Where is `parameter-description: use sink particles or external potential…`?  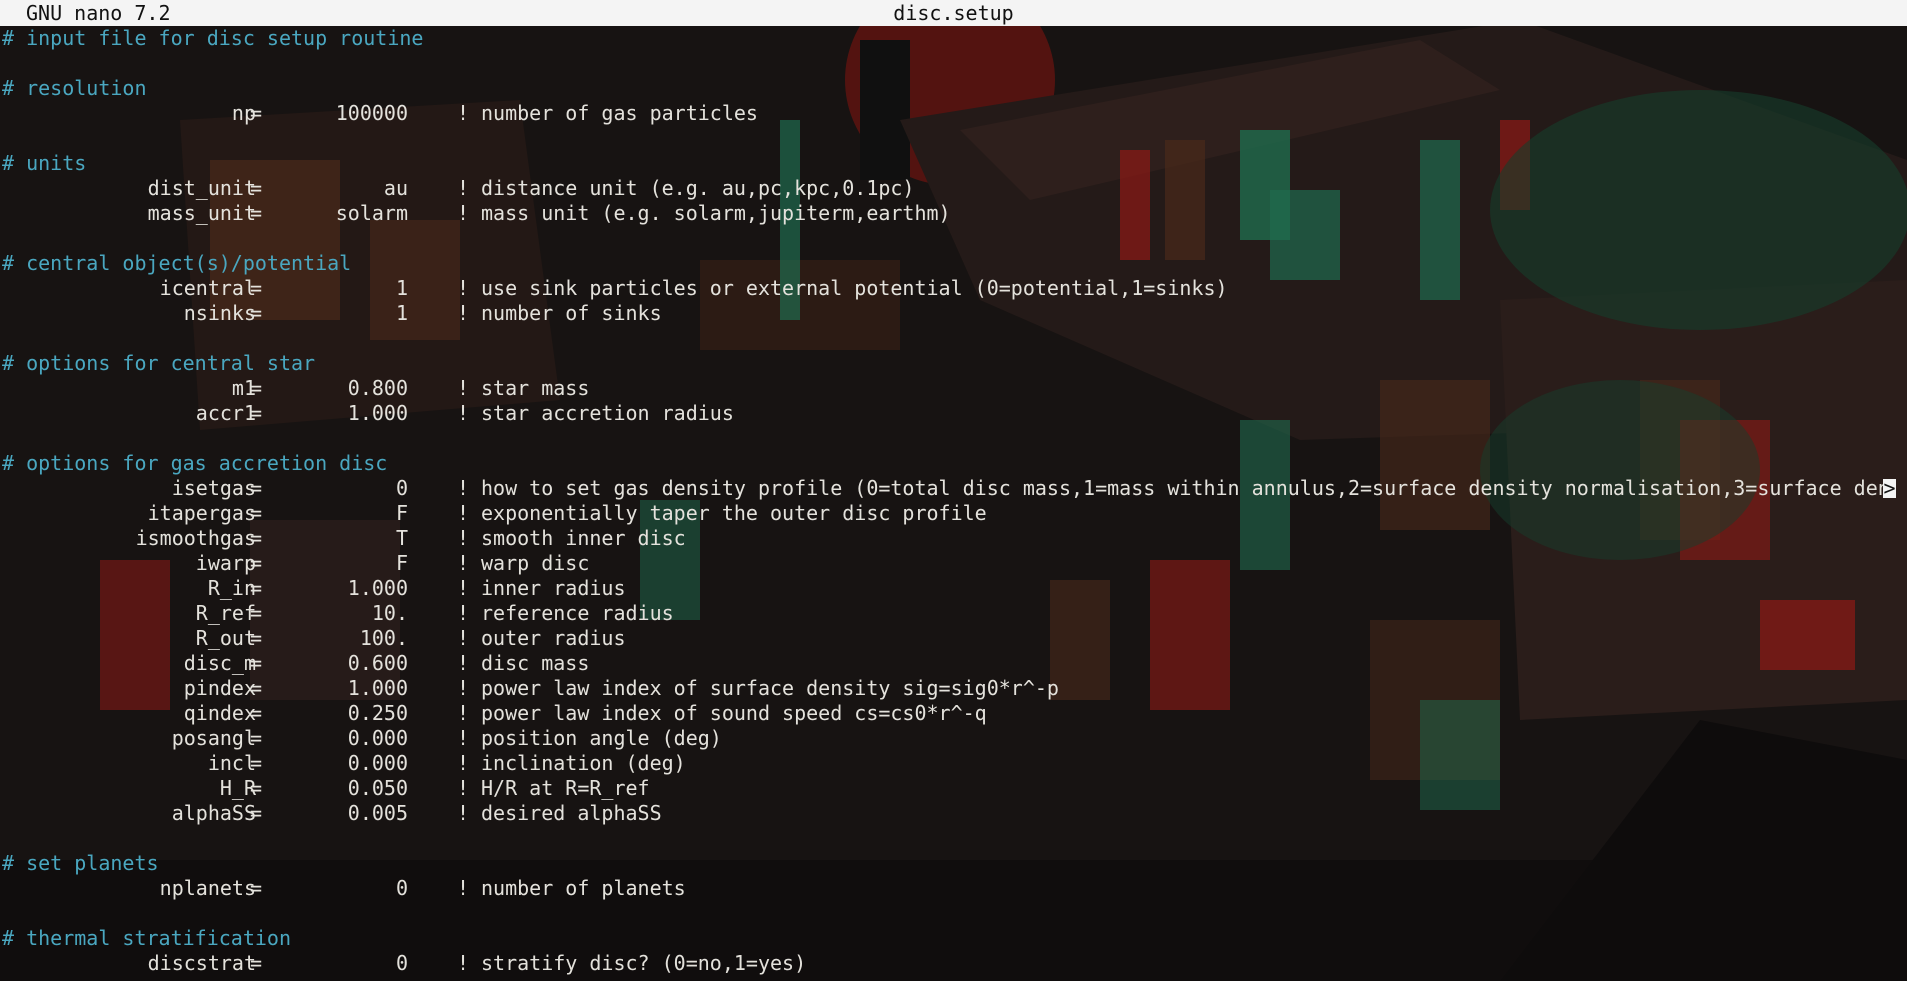 parameter-description: use sink particles or external potential… is located at coordinates (854, 288).